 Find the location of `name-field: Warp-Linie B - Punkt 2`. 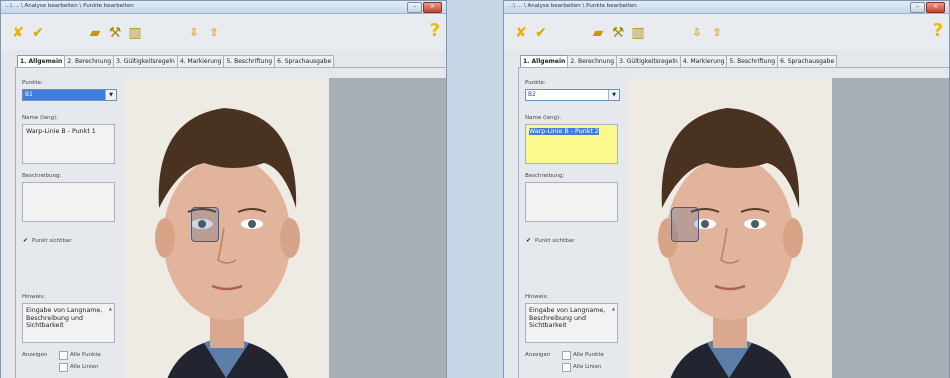

name-field: Warp-Linie B - Punkt 2 is located at coordinates (571, 144).